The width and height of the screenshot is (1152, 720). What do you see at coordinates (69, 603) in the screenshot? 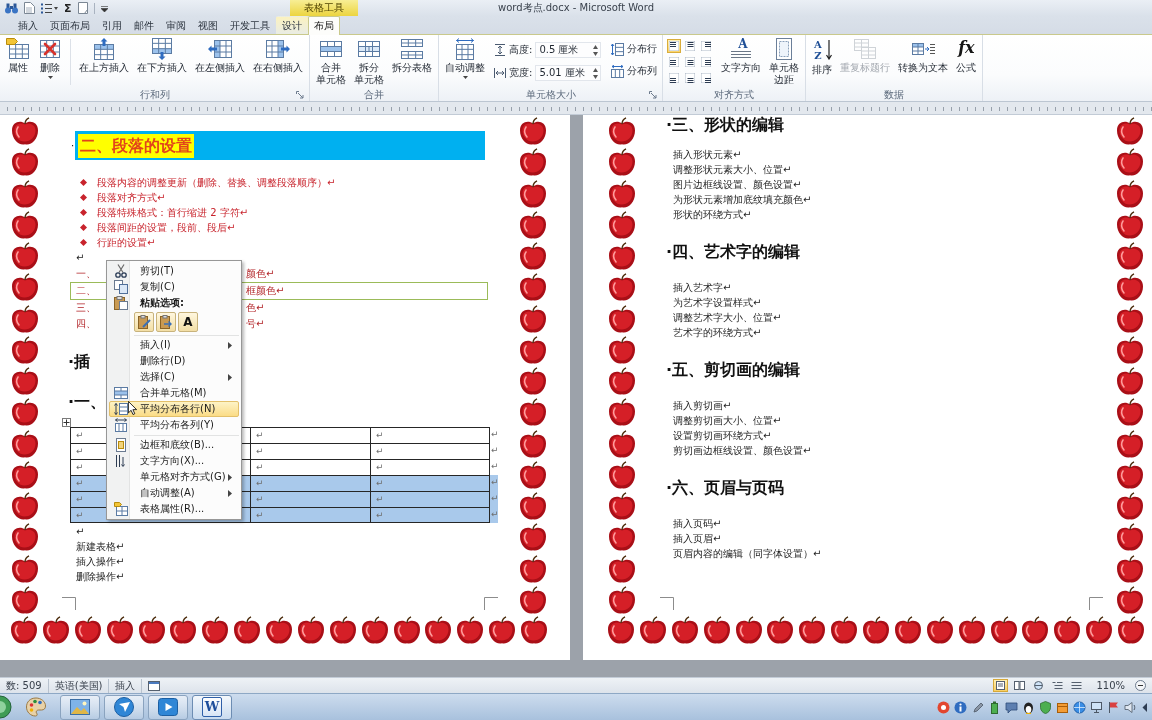
I see `corner-mark-icon` at bounding box center [69, 603].